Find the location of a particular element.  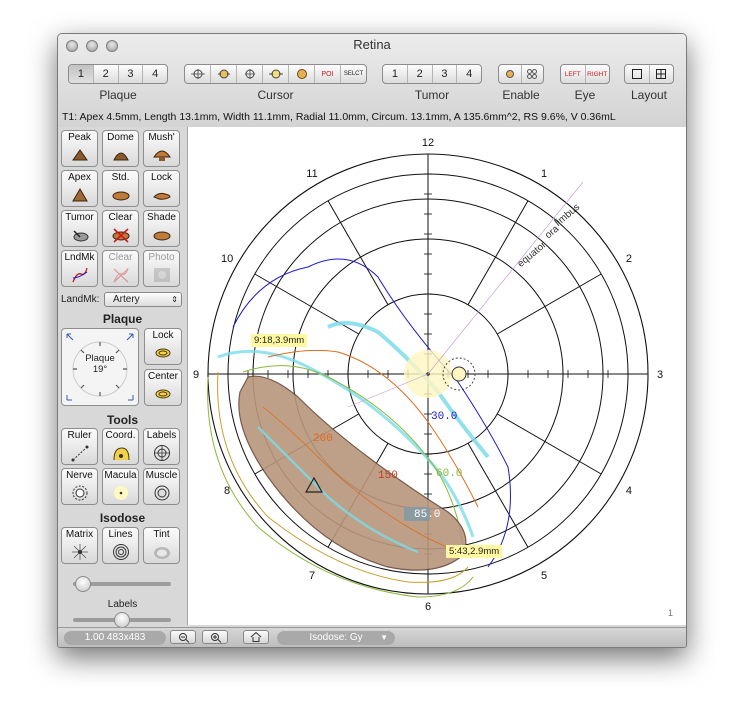

layout-grid-icon is located at coordinates (662, 74).